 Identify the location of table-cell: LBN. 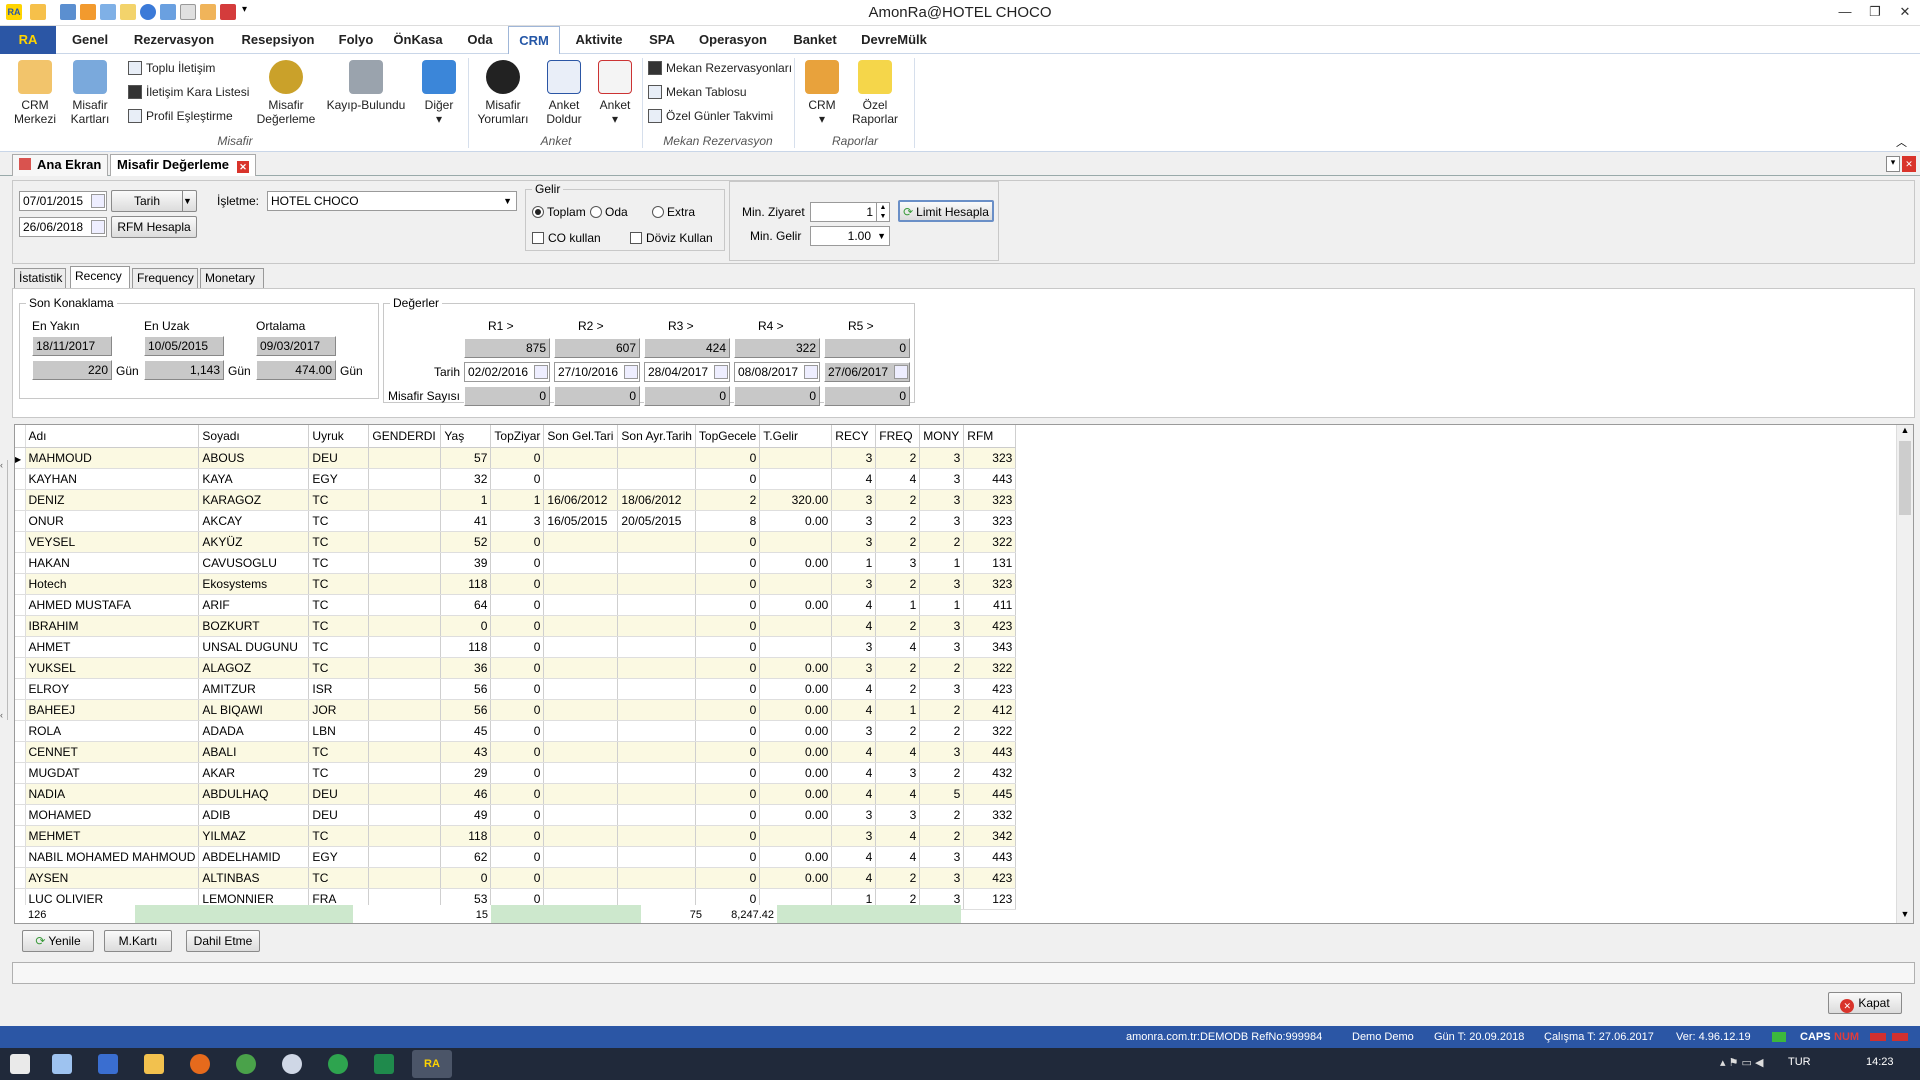
(339, 731).